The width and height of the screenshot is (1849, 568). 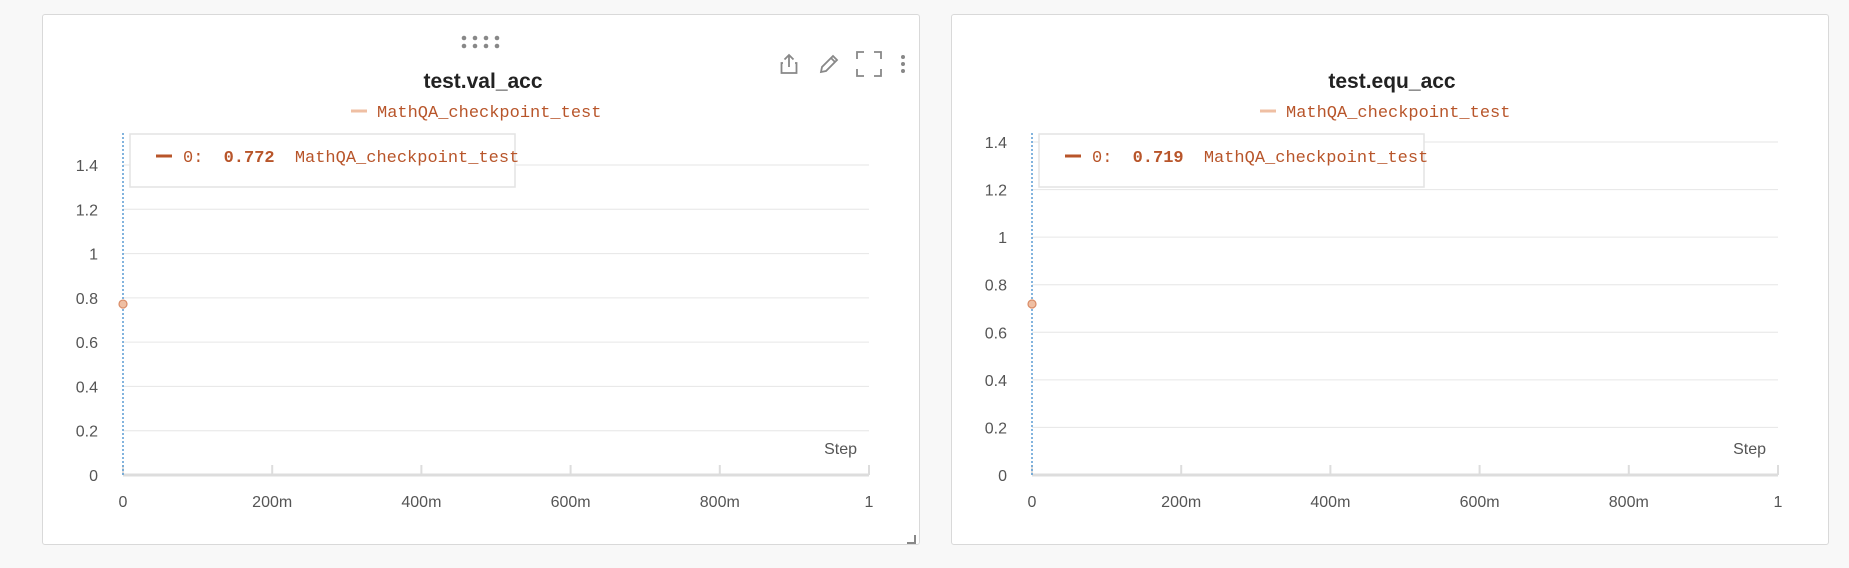 I want to click on share-icon, so click(x=789, y=63).